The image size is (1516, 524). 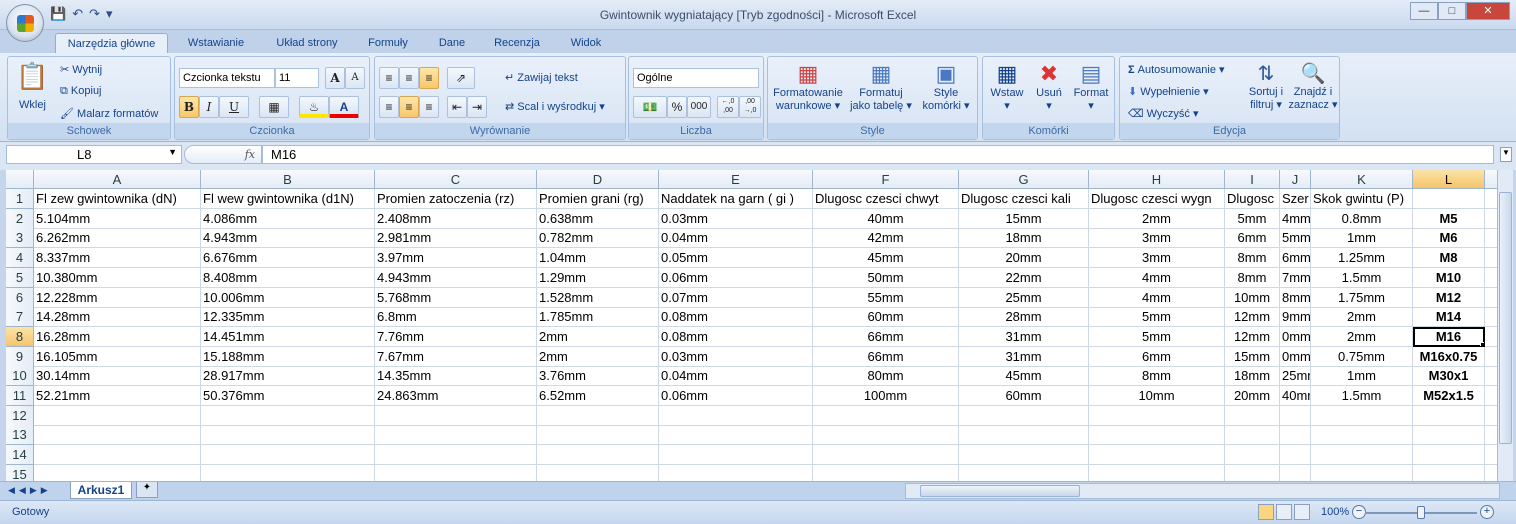 What do you see at coordinates (429, 78) in the screenshot?
I see `align-bottom-button: ≡` at bounding box center [429, 78].